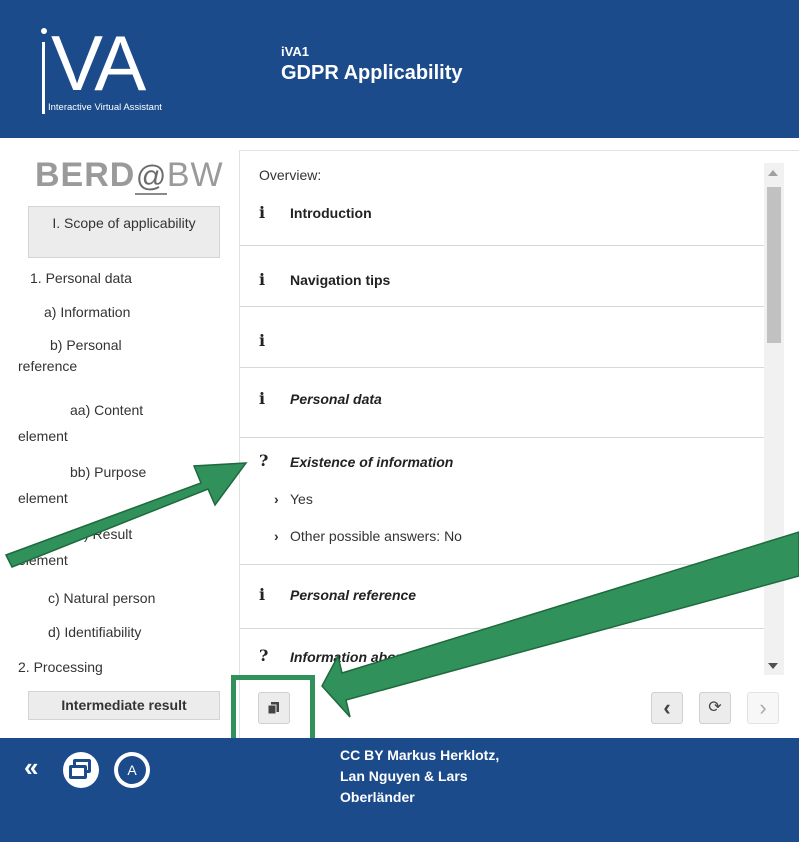 The height and width of the screenshot is (842, 799). Describe the element at coordinates (505, 337) in the screenshot. I see `list-item-empty: i` at that location.